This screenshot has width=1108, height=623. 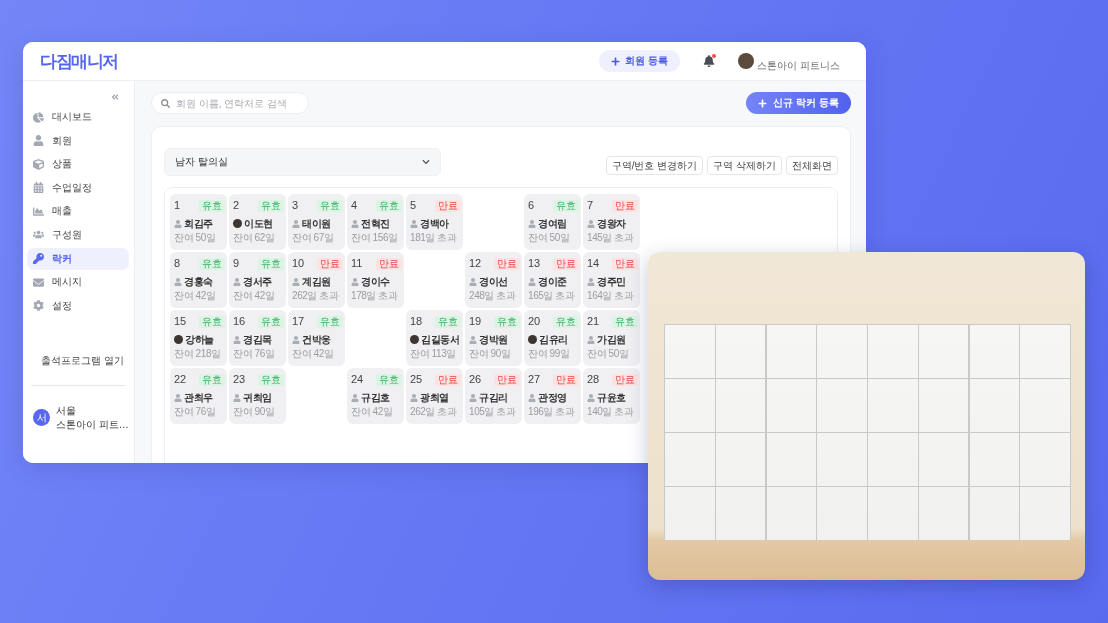 I want to click on sidebar-item: 구성원, so click(x=78, y=234).